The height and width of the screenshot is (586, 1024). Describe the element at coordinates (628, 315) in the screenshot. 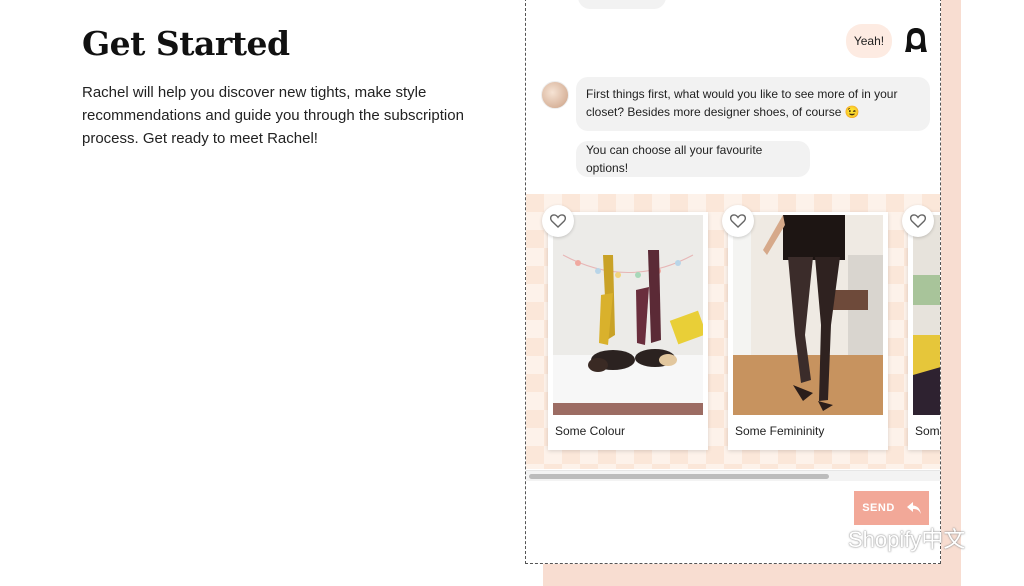

I see `option-photo-colour` at that location.